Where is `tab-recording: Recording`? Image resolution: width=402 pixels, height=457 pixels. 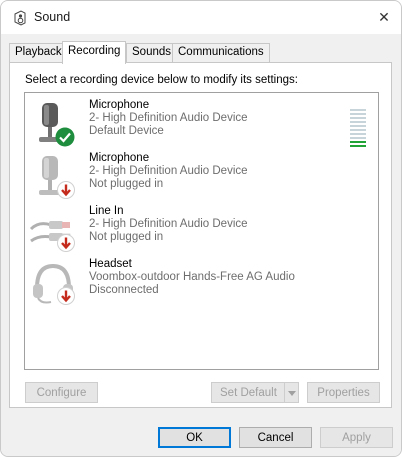 tab-recording: Recording is located at coordinates (94, 52).